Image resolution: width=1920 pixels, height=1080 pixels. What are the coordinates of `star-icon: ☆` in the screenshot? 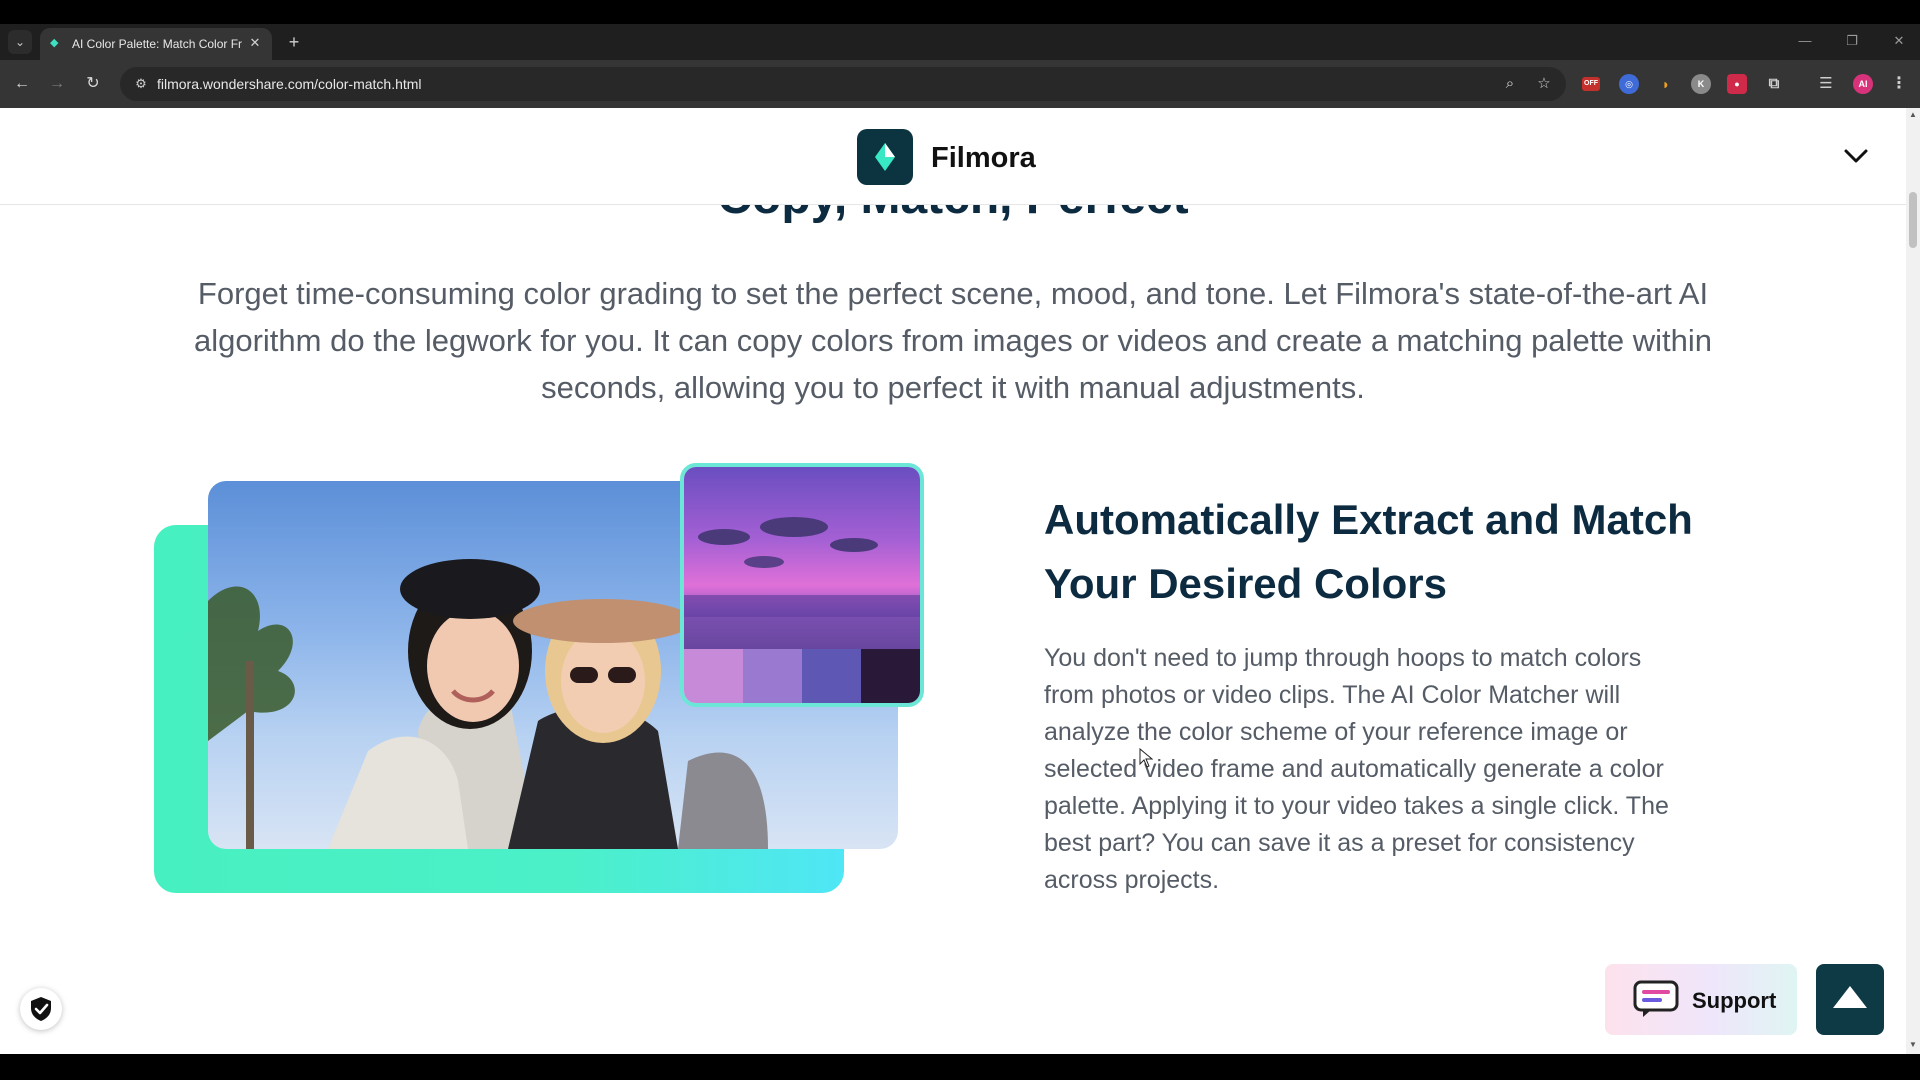 It's located at (1544, 84).